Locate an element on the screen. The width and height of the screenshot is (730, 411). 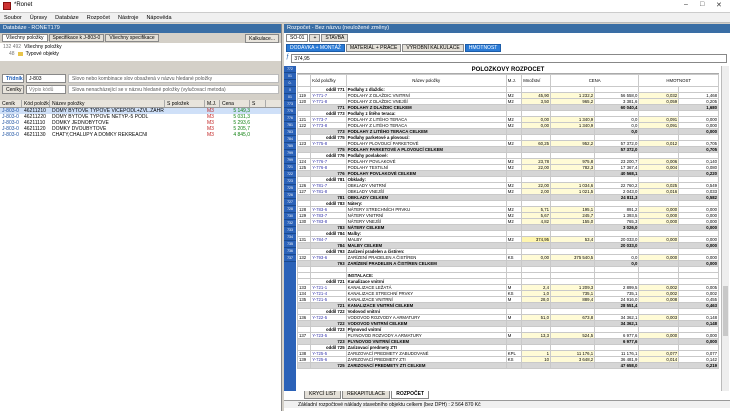
section-index-label: 727 is located at coordinates (290, 202).